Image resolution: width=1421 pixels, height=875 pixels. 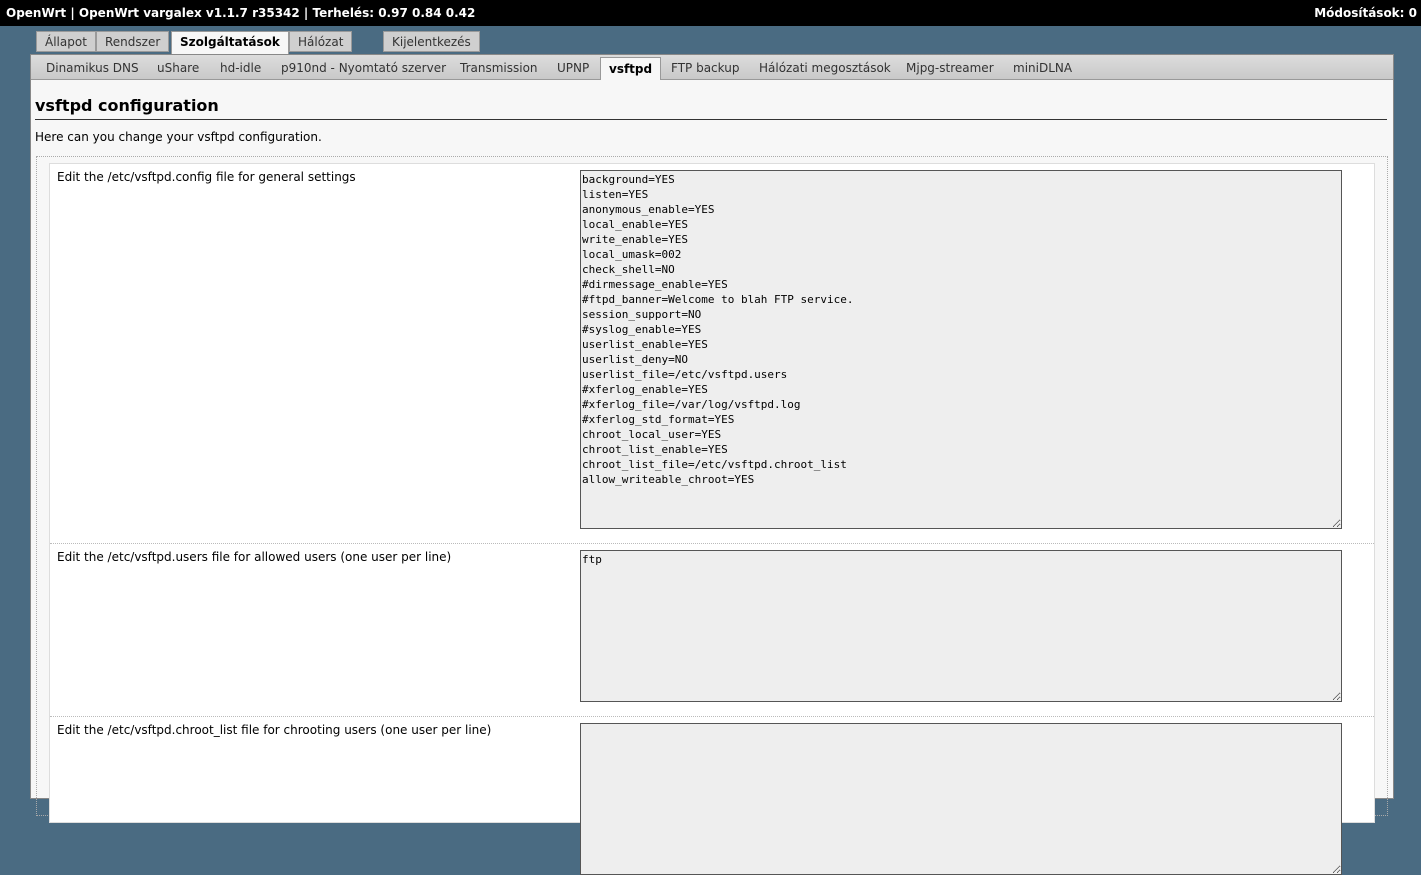 What do you see at coordinates (711, 108) in the screenshot?
I see `page-title: vsftpd configuration` at bounding box center [711, 108].